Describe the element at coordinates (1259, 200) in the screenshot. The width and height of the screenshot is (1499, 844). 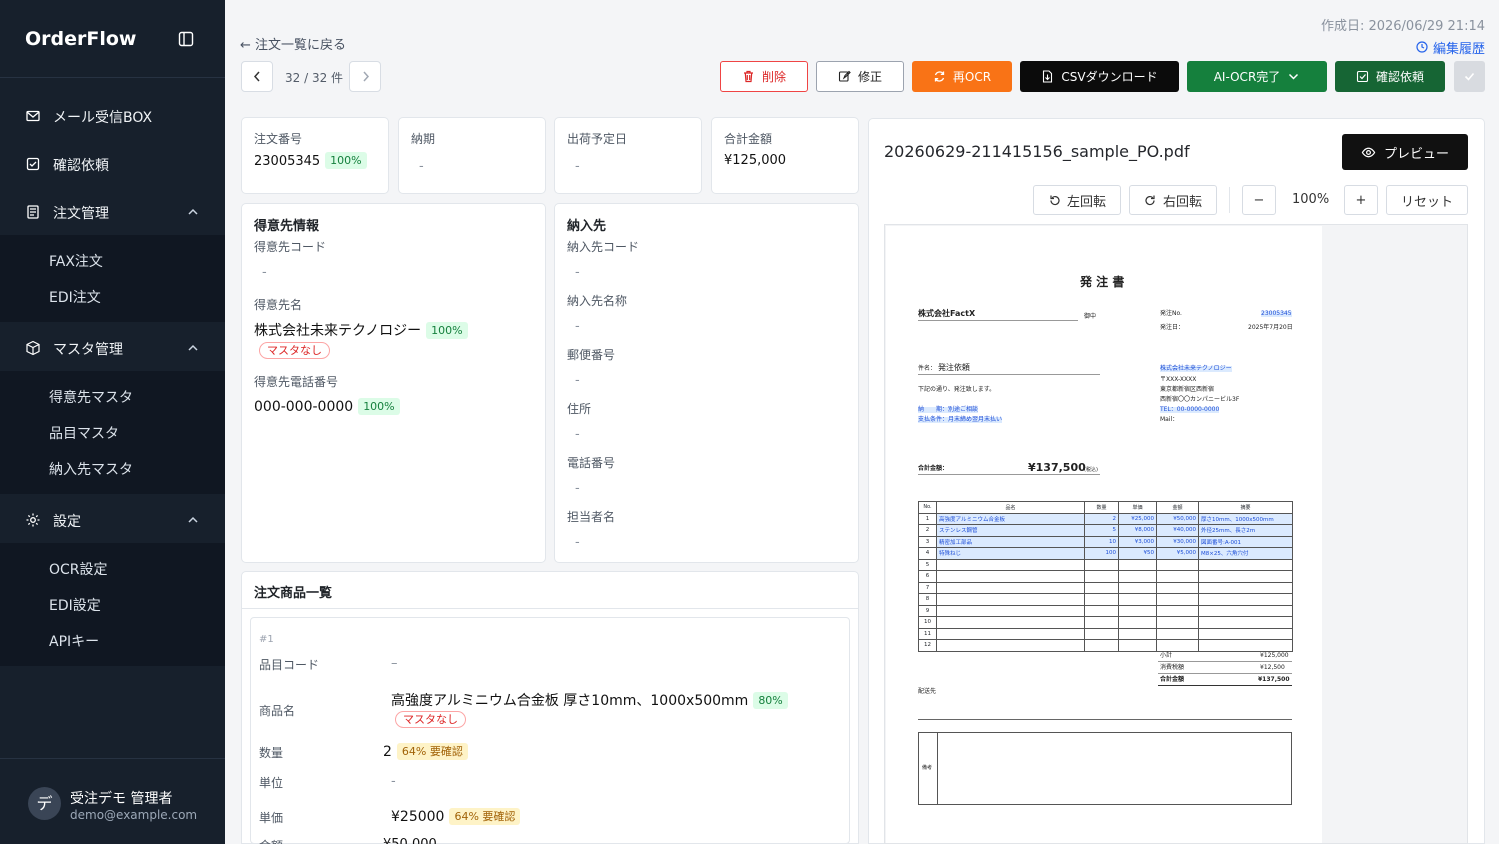
I see `zoom-out-button: −` at that location.